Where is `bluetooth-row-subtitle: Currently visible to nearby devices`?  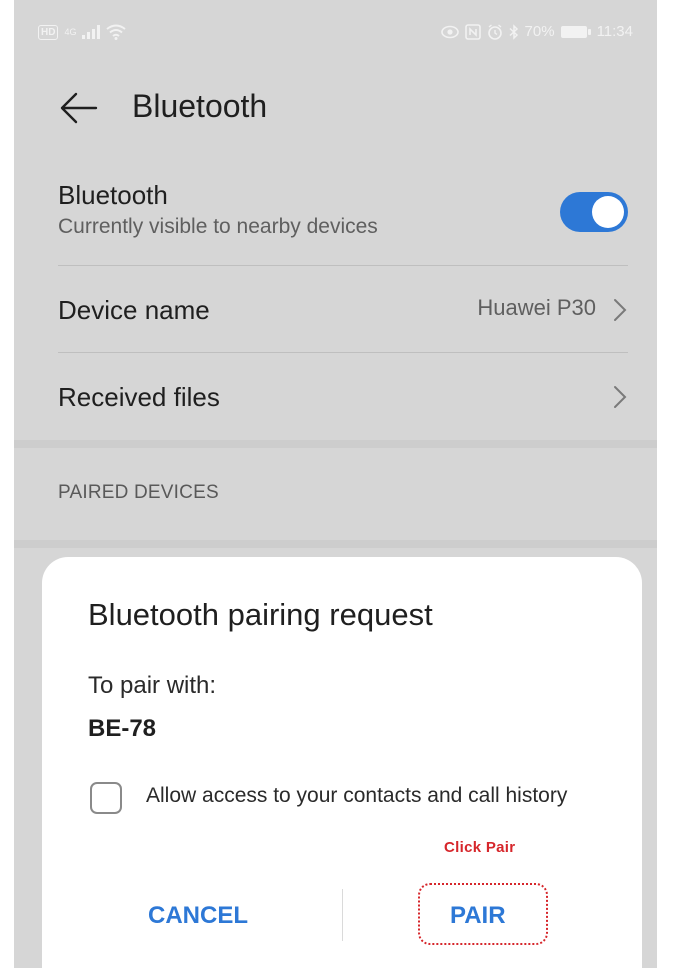
bluetooth-row-subtitle: Currently visible to nearby devices is located at coordinates (218, 226).